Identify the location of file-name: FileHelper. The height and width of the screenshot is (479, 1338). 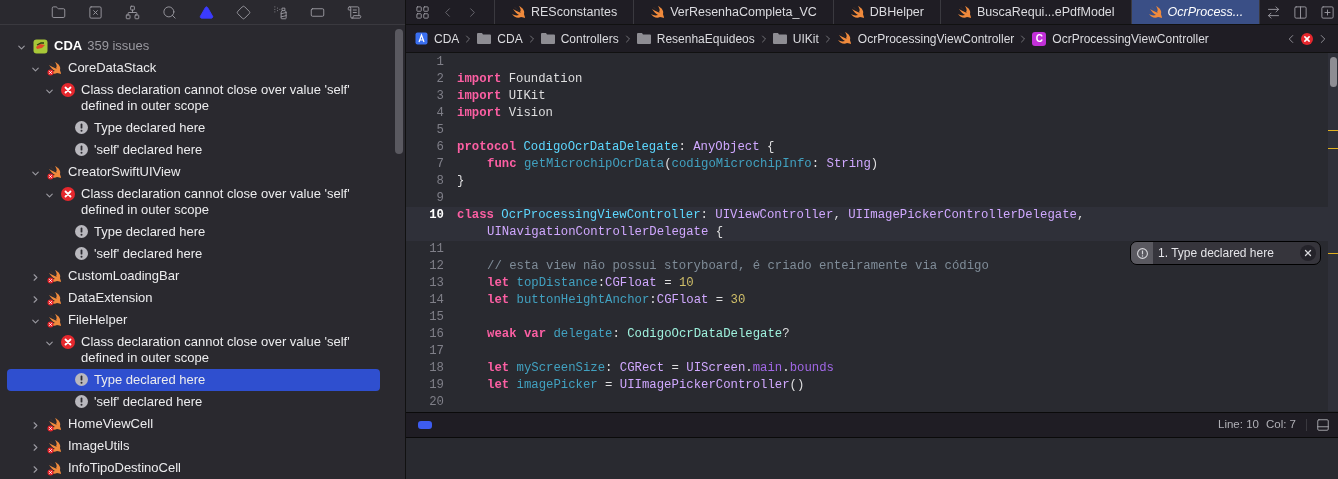
(98, 320).